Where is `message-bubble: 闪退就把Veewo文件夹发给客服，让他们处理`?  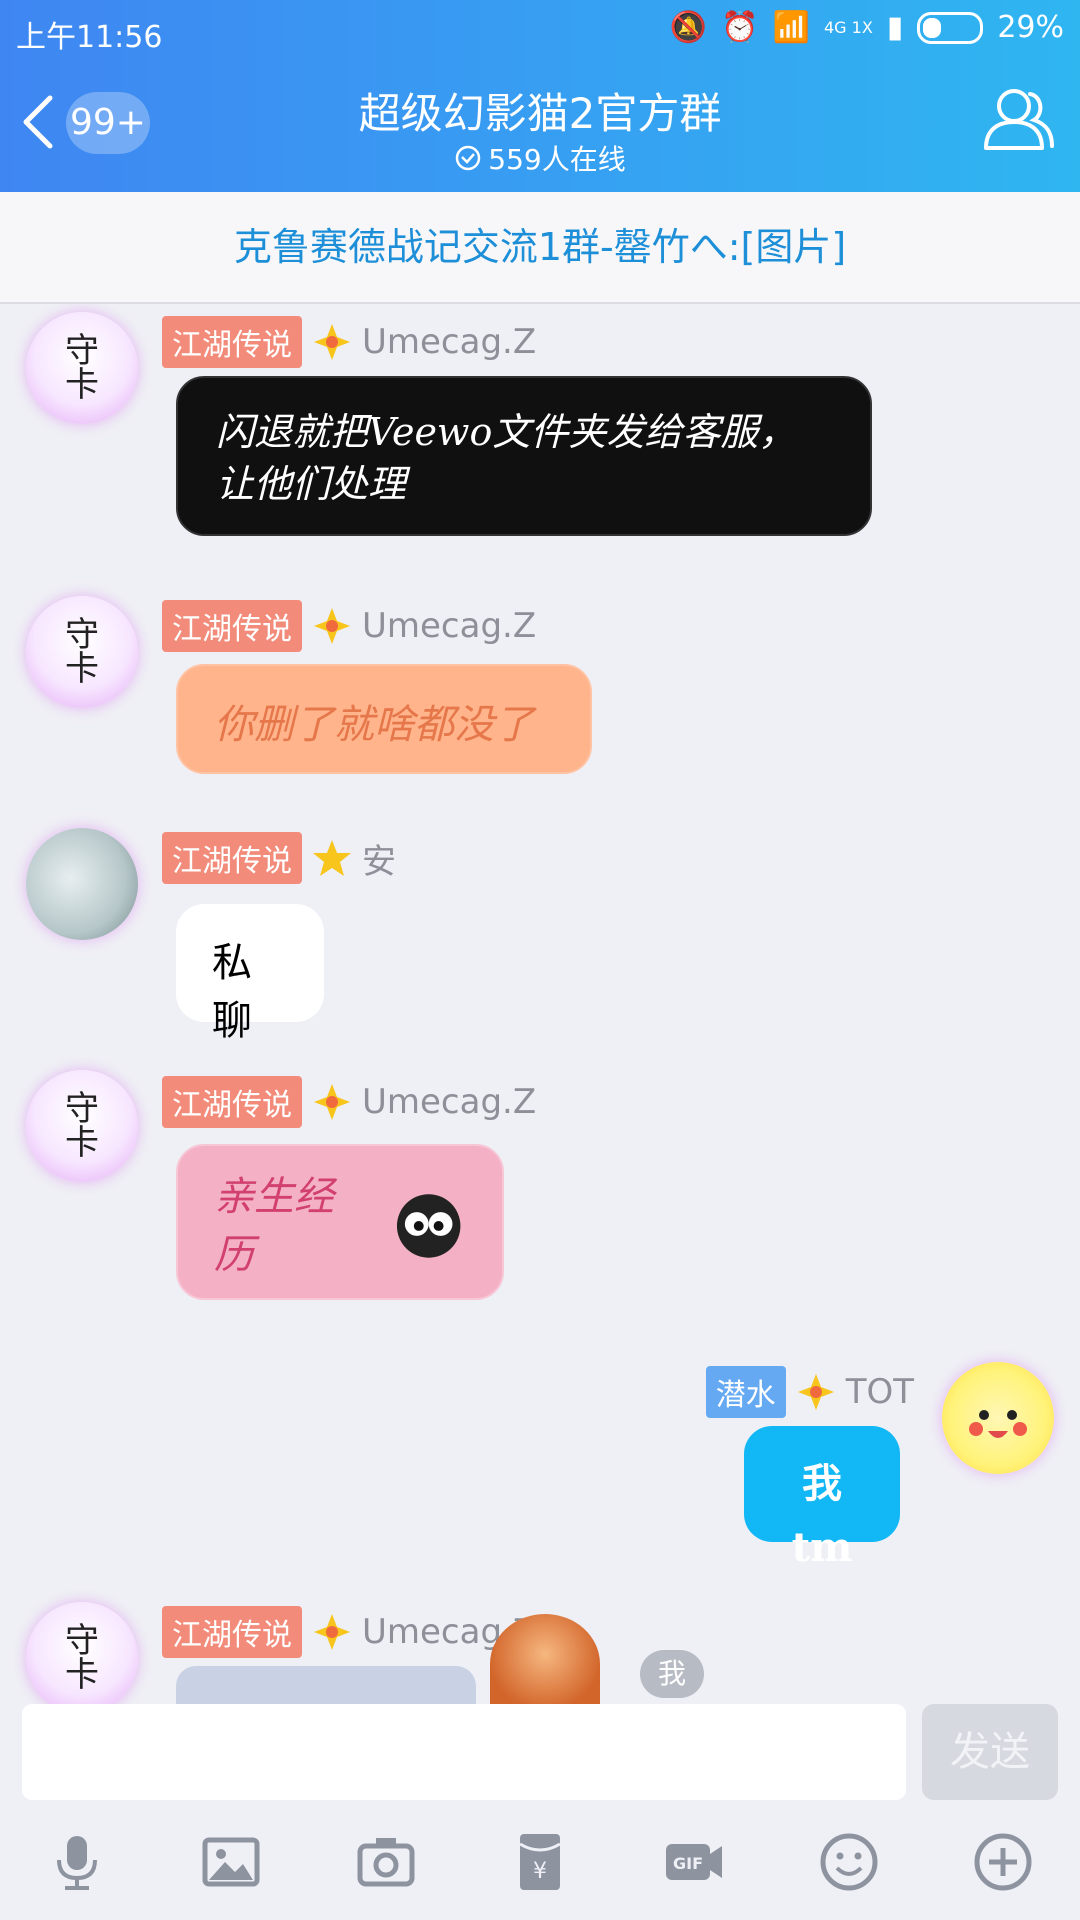
message-bubble: 闪退就把Veewo文件夹发给客服，让他们处理 is located at coordinates (524, 456).